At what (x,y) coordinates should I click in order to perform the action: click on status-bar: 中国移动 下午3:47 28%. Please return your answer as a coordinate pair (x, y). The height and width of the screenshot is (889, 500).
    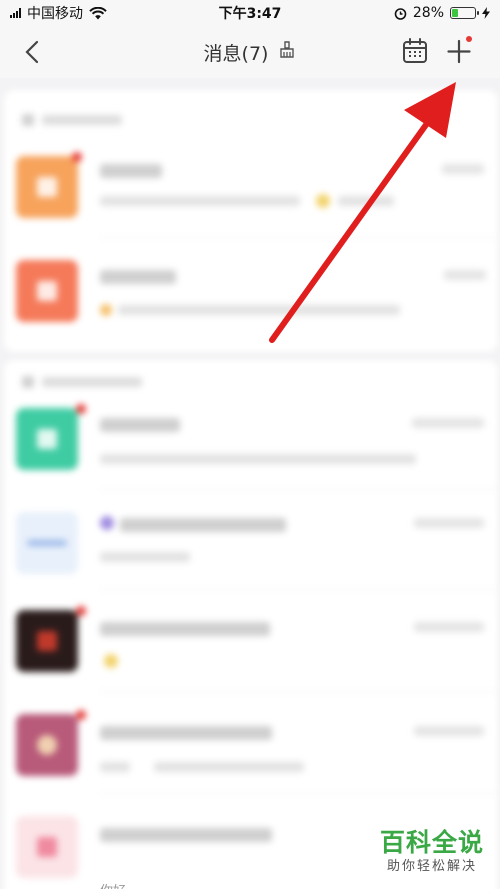
    Looking at the image, I should click on (250, 13).